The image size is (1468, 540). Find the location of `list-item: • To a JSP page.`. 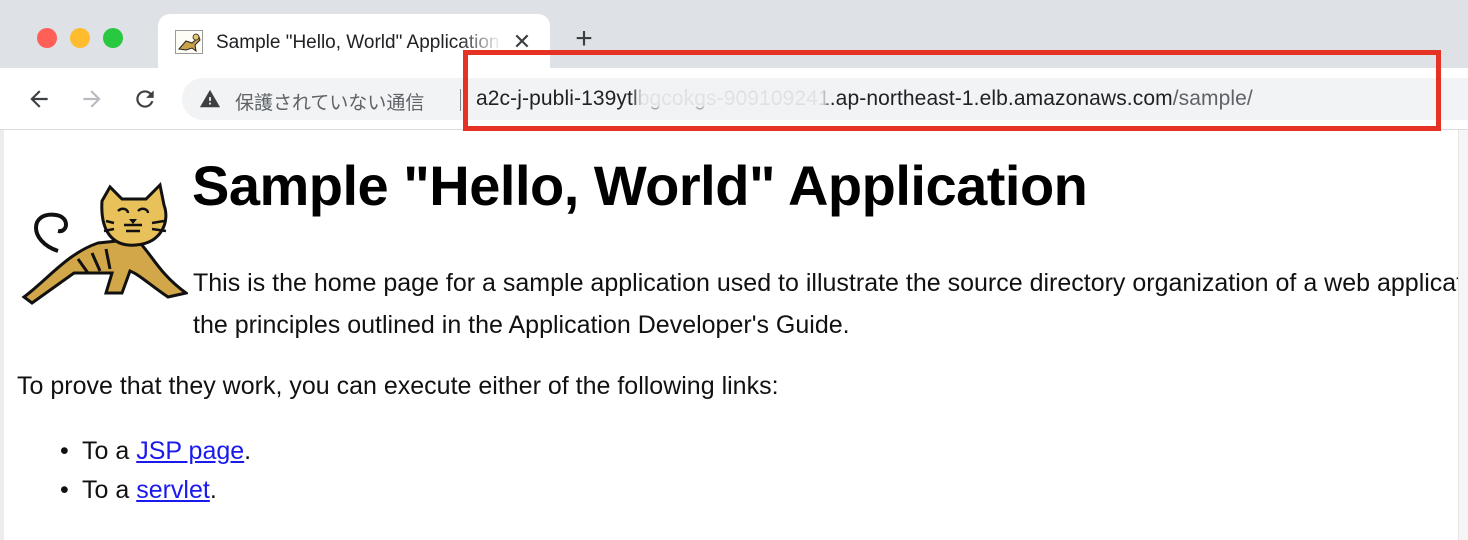

list-item: • To a JSP page. is located at coordinates (155, 456).